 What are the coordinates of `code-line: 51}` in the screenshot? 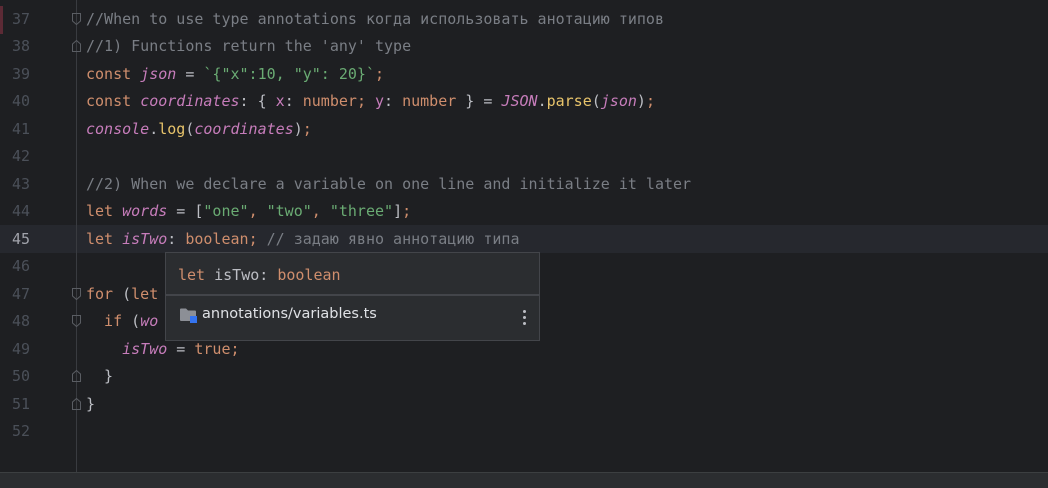 It's located at (524, 405).